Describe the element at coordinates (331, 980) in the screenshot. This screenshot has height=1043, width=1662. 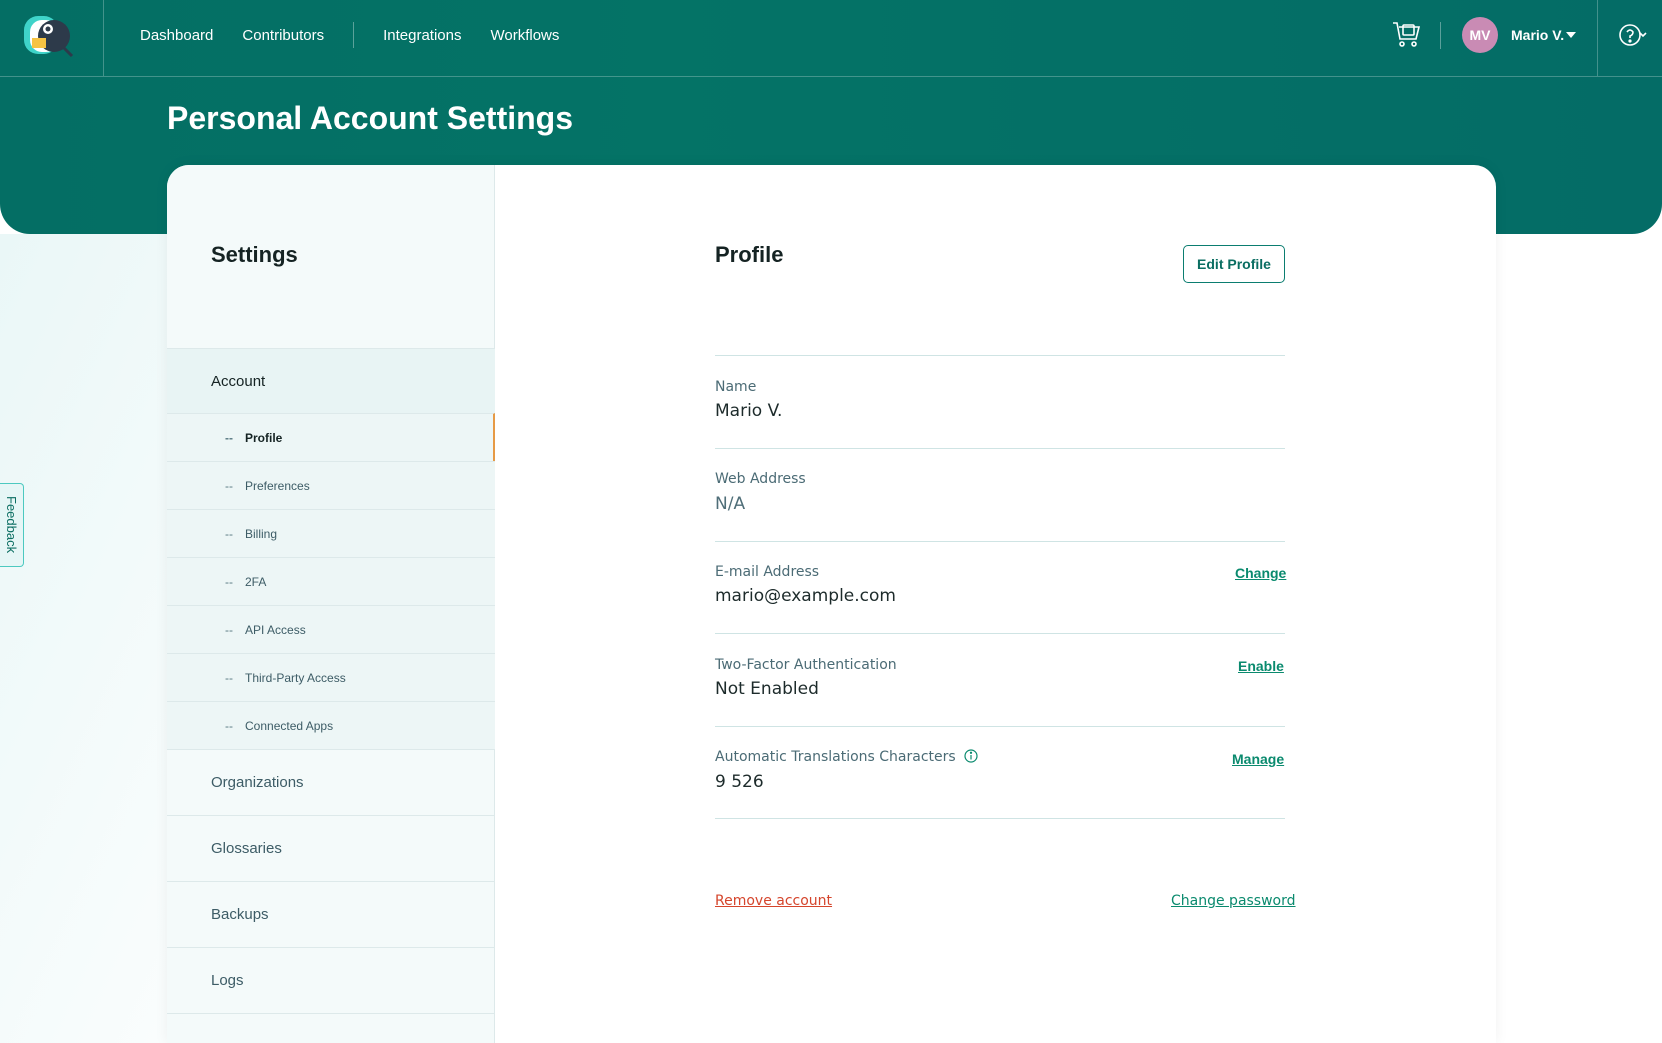
I see `sidebar-item-logs: Logs` at that location.